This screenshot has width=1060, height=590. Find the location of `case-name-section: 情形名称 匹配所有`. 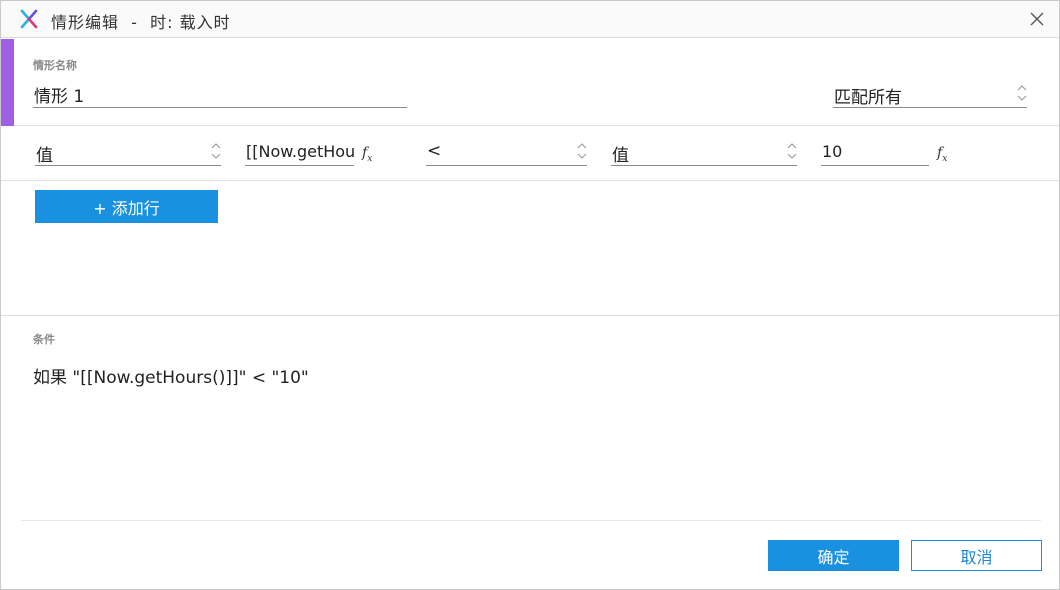

case-name-section: 情形名称 匹配所有 is located at coordinates (530, 82).